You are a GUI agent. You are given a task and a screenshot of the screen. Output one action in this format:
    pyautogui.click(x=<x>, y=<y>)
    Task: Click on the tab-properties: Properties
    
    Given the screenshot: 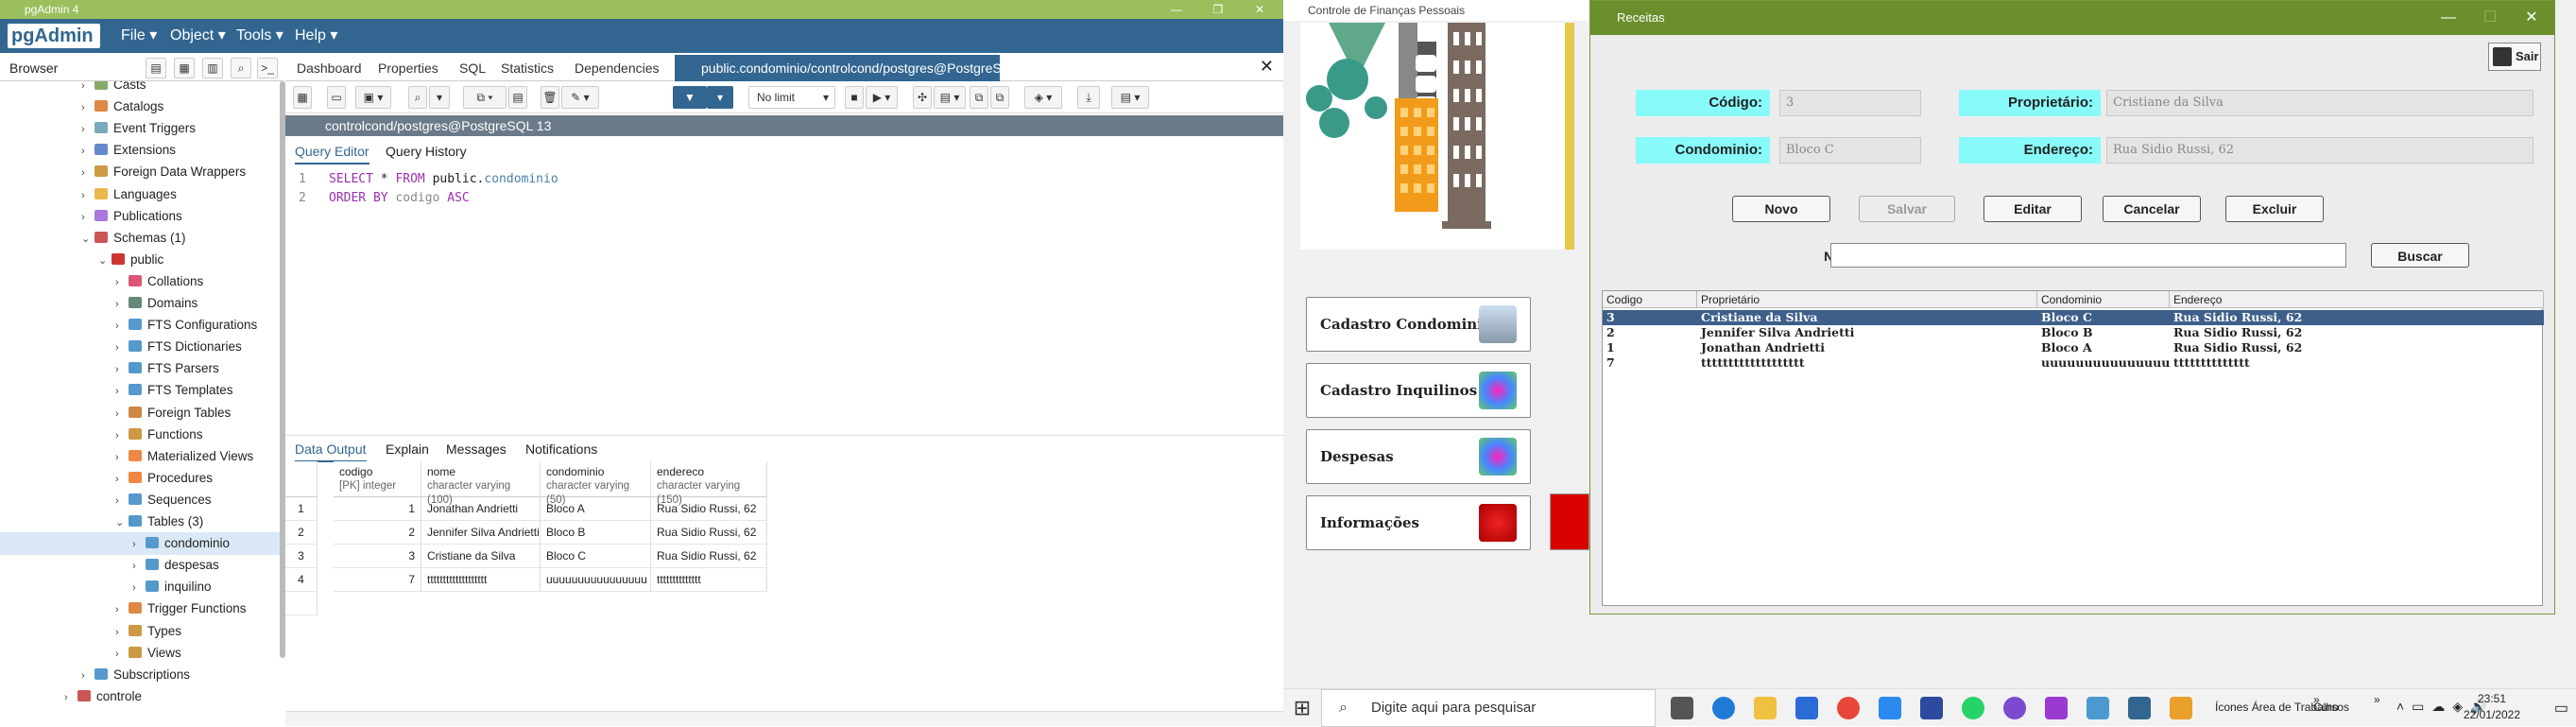 What is the action you would take?
    pyautogui.click(x=408, y=68)
    